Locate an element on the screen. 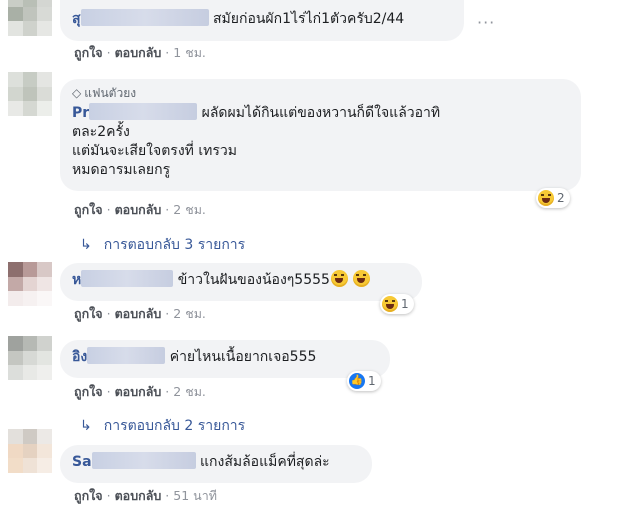 The image size is (619, 506). comment-text: สมัยก่อนผัก1ไร่ไก่1ตัวครับ2/44 is located at coordinates (309, 19).